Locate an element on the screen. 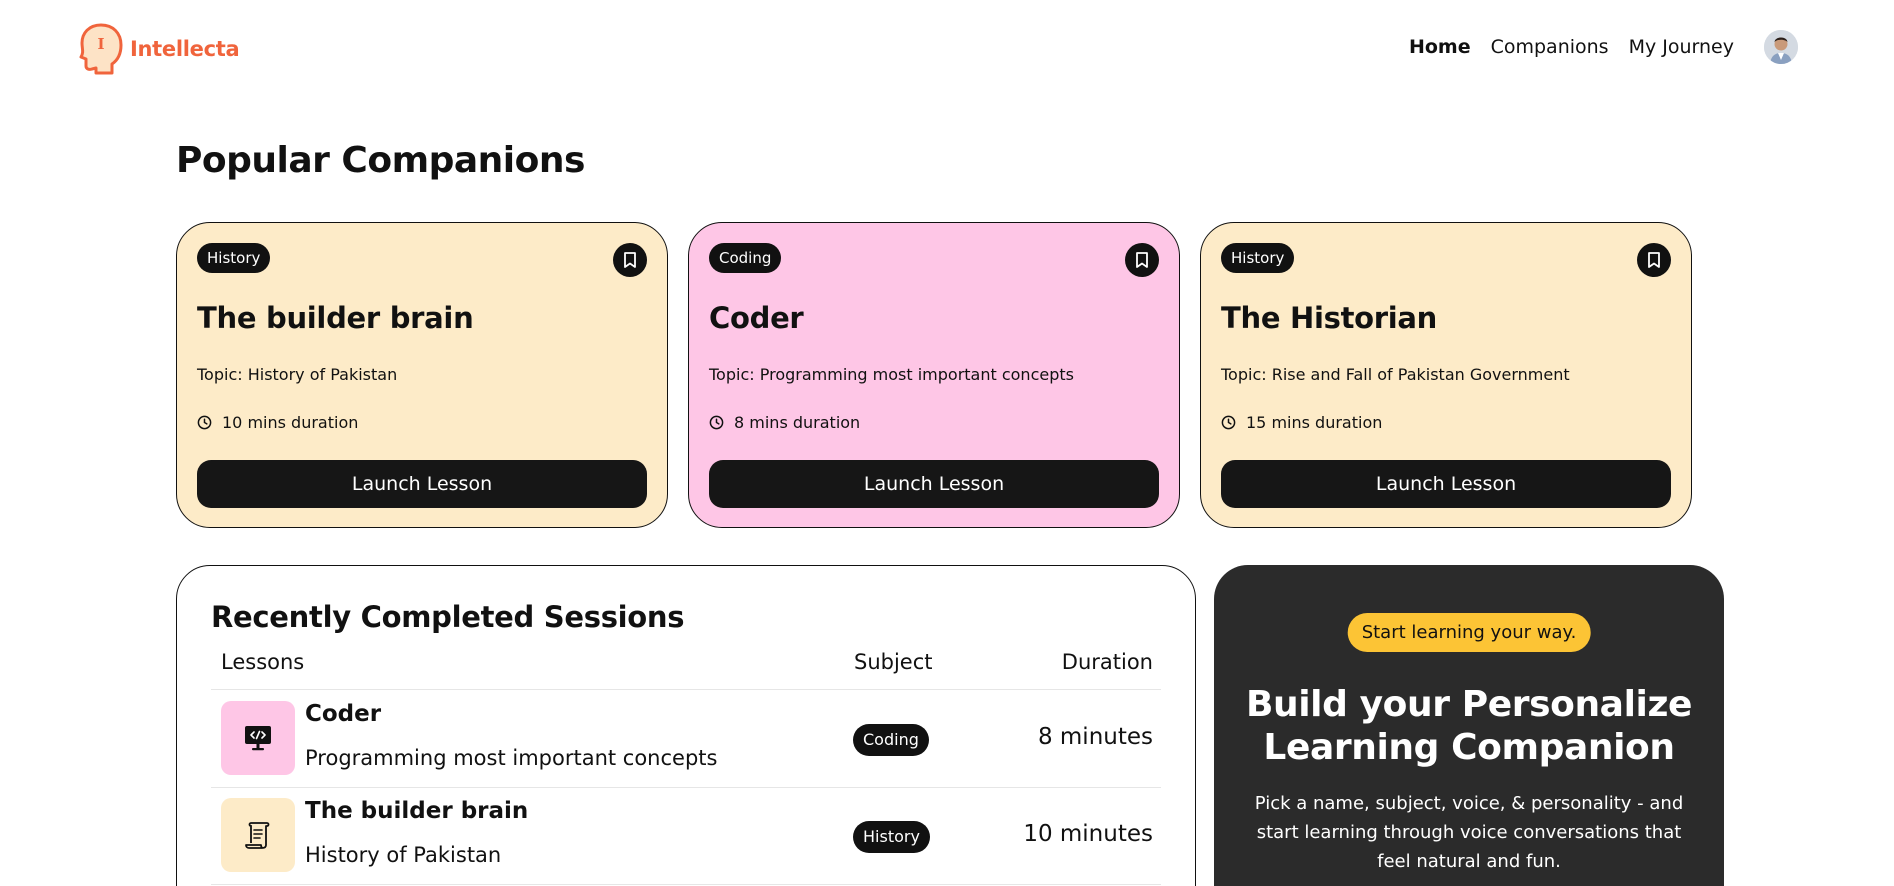  column-header-subject: Subject is located at coordinates (893, 662).